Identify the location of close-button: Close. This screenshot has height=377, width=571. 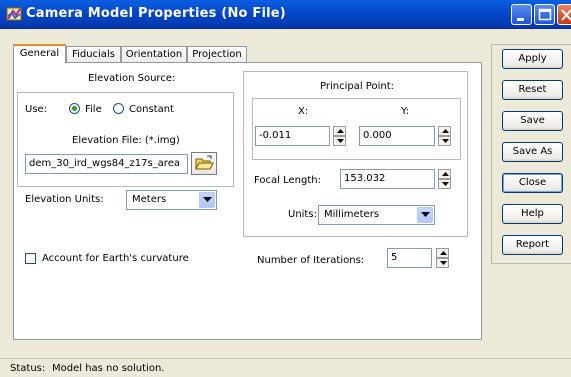
(532, 183).